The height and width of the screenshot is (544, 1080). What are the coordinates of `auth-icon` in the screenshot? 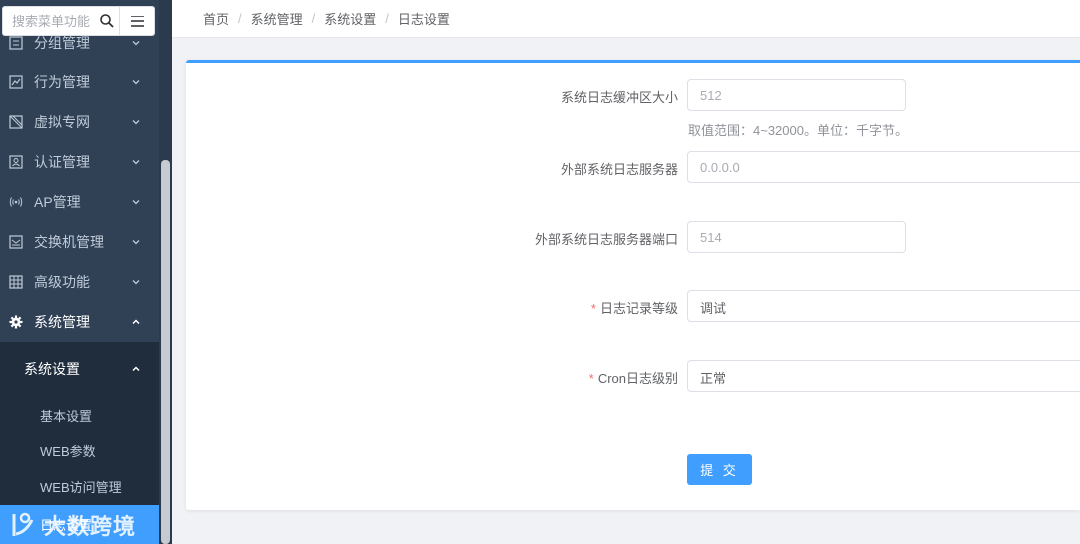 It's located at (16, 162).